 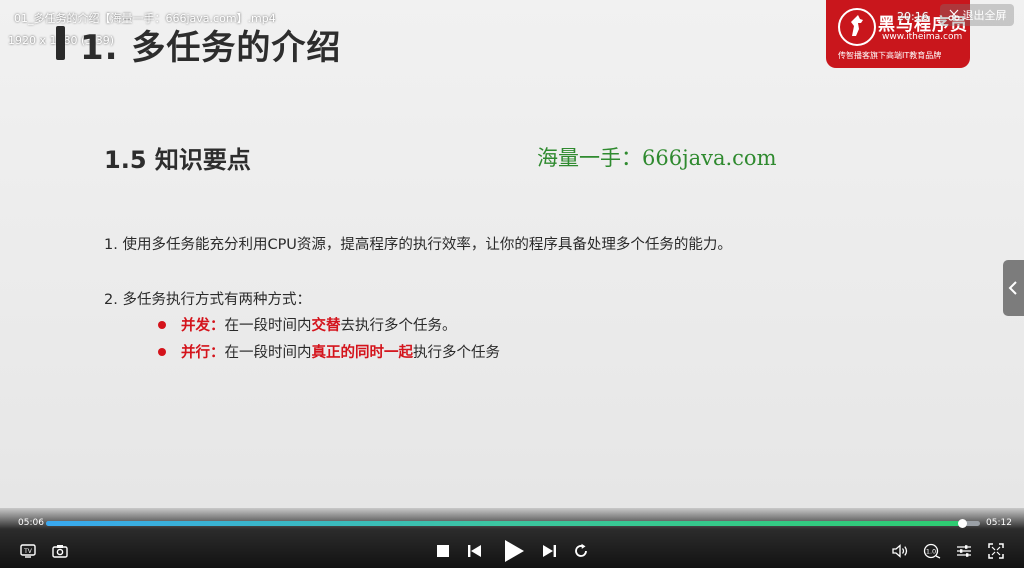 What do you see at coordinates (913, 16) in the screenshot?
I see `clock: 20:16` at bounding box center [913, 16].